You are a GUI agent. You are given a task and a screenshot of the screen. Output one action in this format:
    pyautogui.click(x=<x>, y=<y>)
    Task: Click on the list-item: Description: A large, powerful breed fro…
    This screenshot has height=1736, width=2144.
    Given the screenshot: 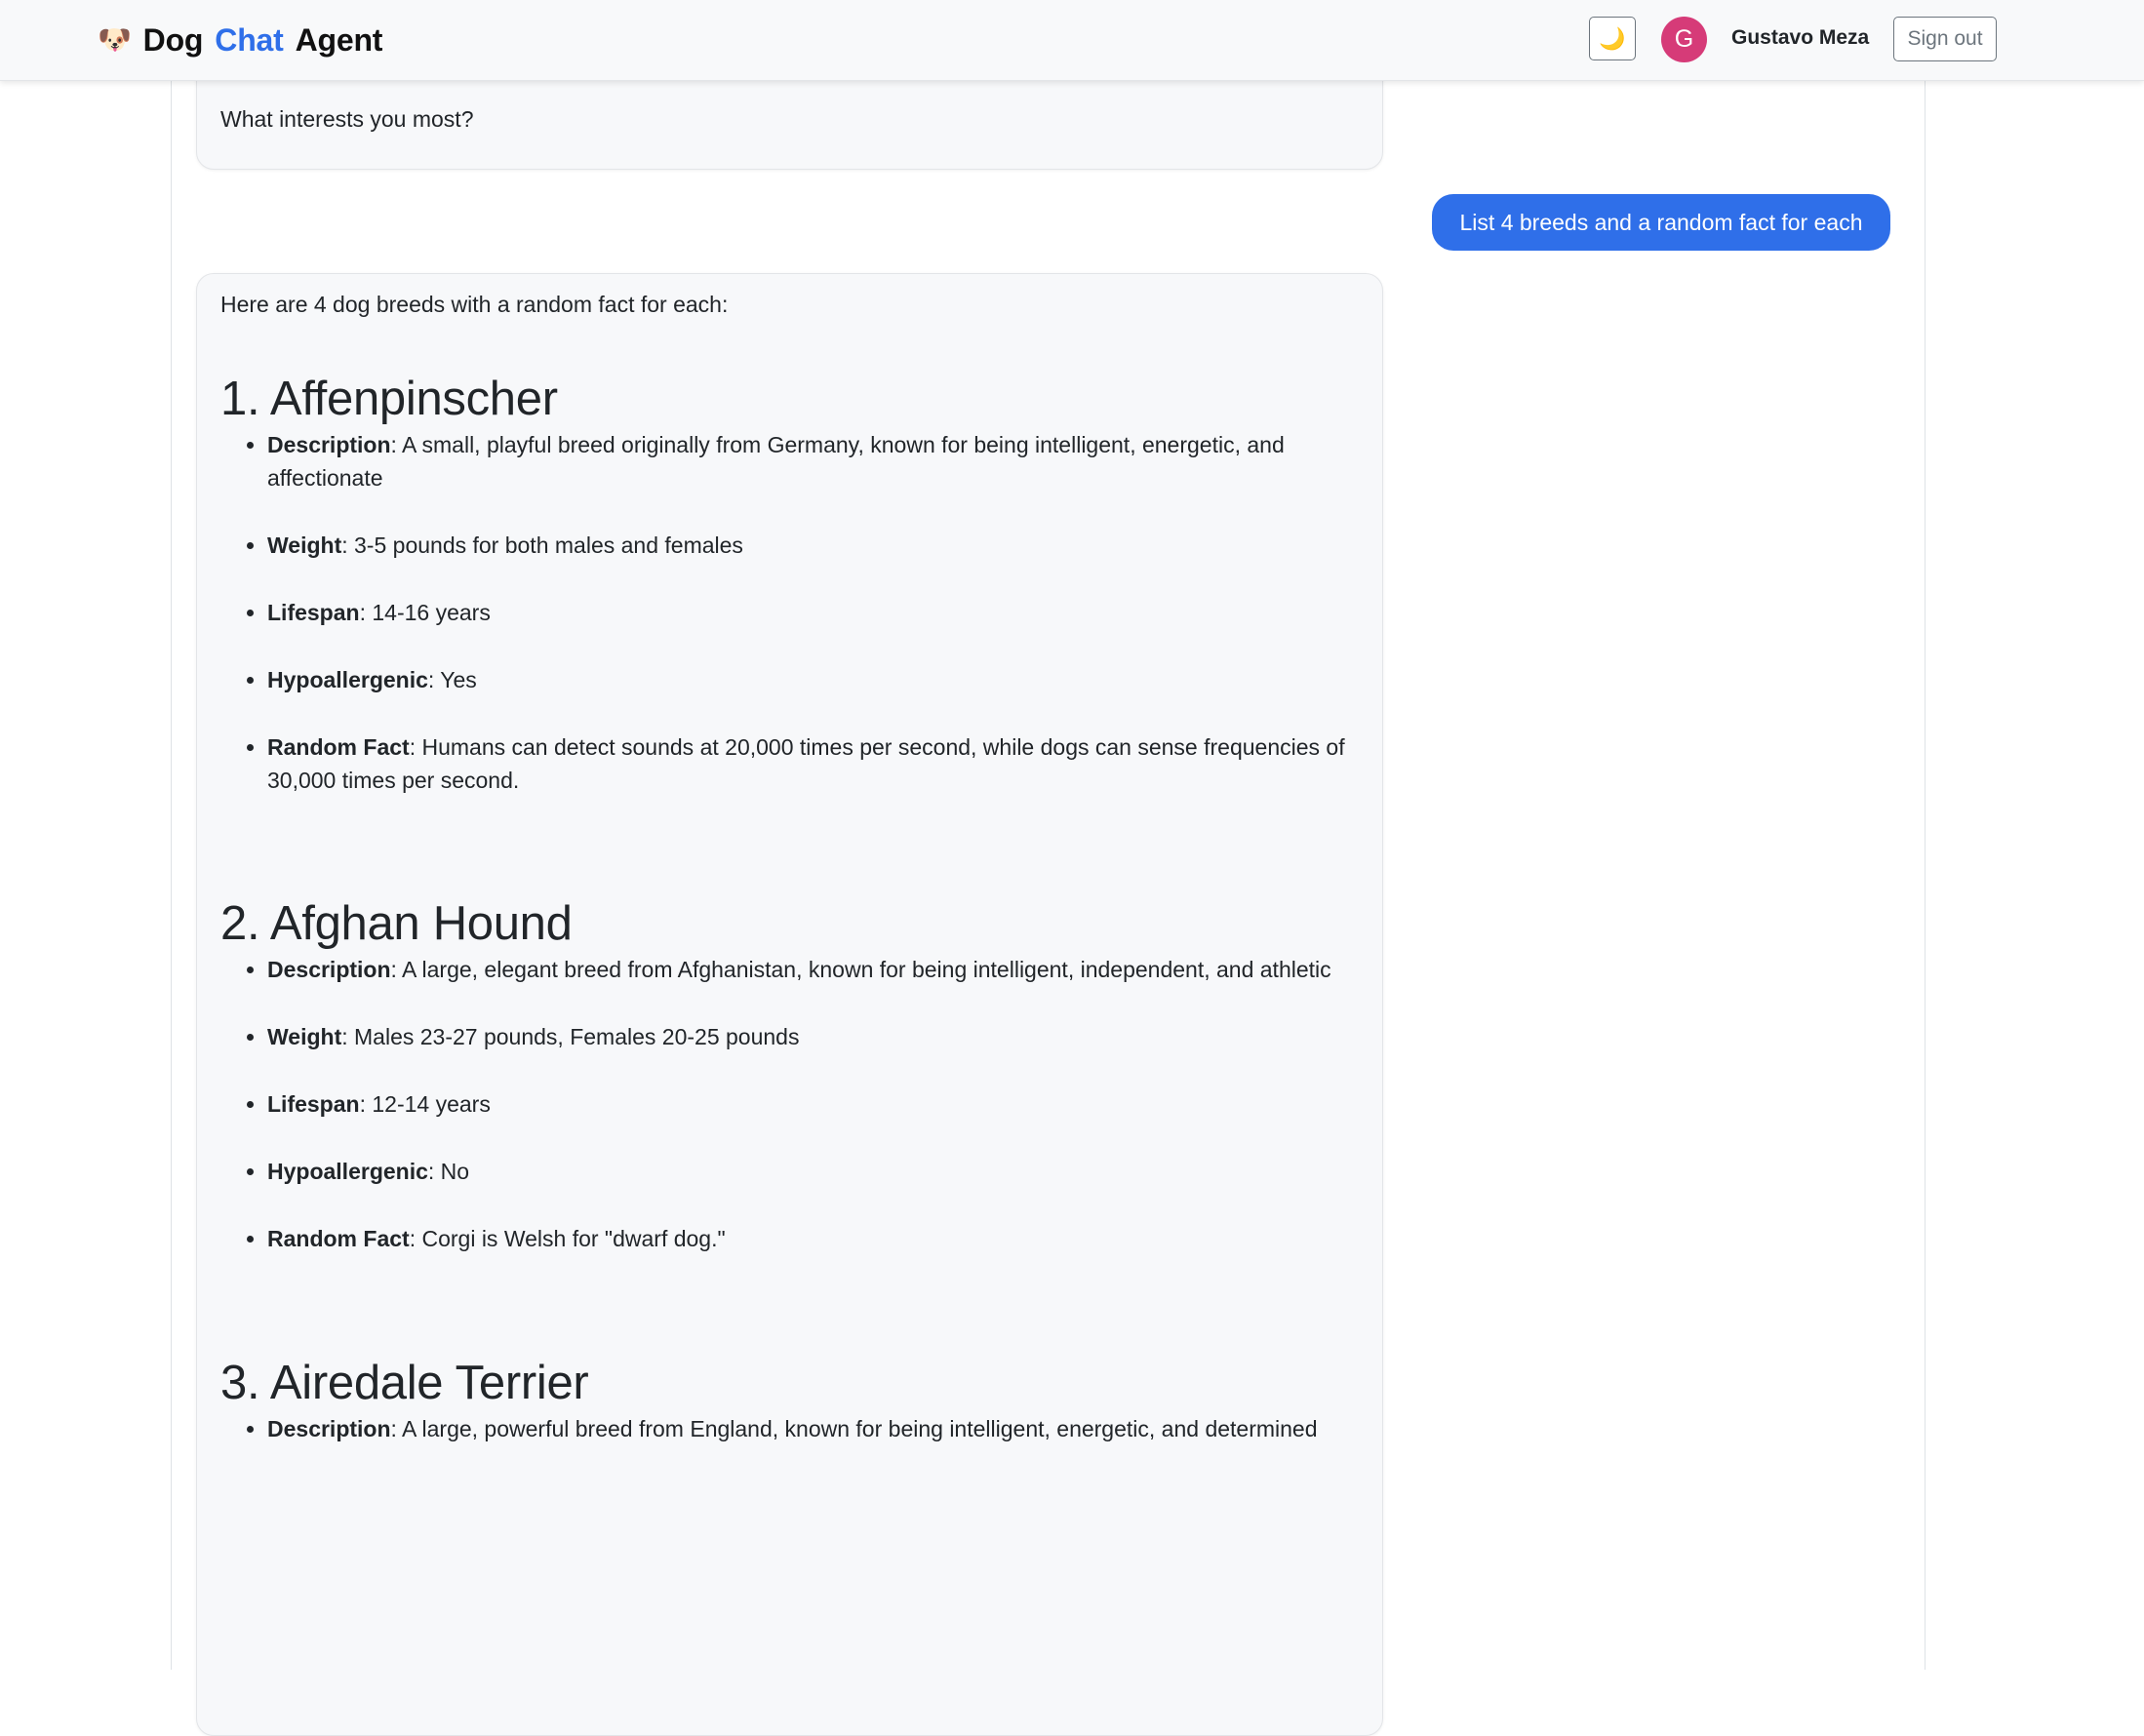 What is the action you would take?
    pyautogui.click(x=813, y=1428)
    